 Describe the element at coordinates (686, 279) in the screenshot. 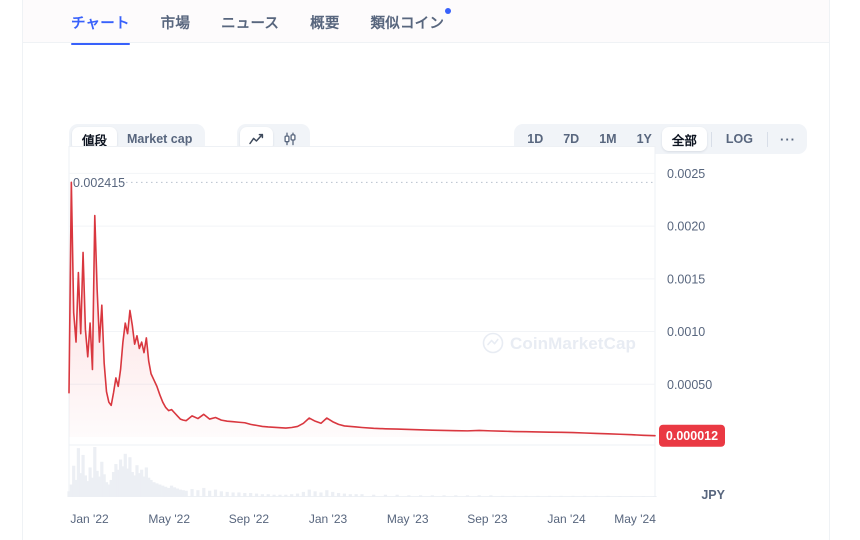

I see `y-axis-label-2: 0.0015` at that location.